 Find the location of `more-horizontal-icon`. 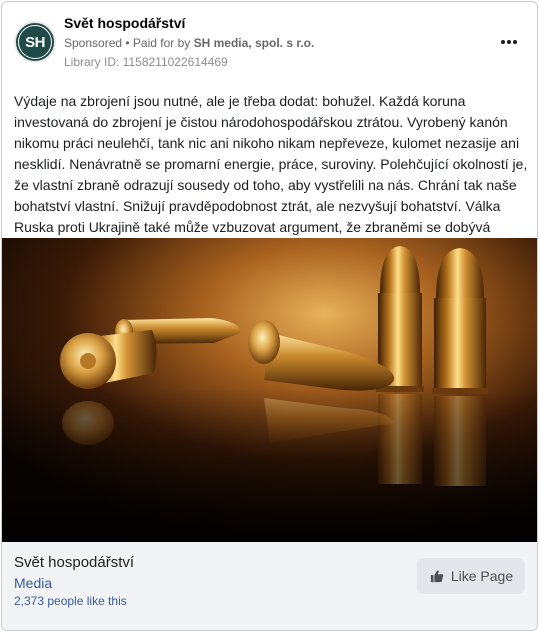

more-horizontal-icon is located at coordinates (508, 42).